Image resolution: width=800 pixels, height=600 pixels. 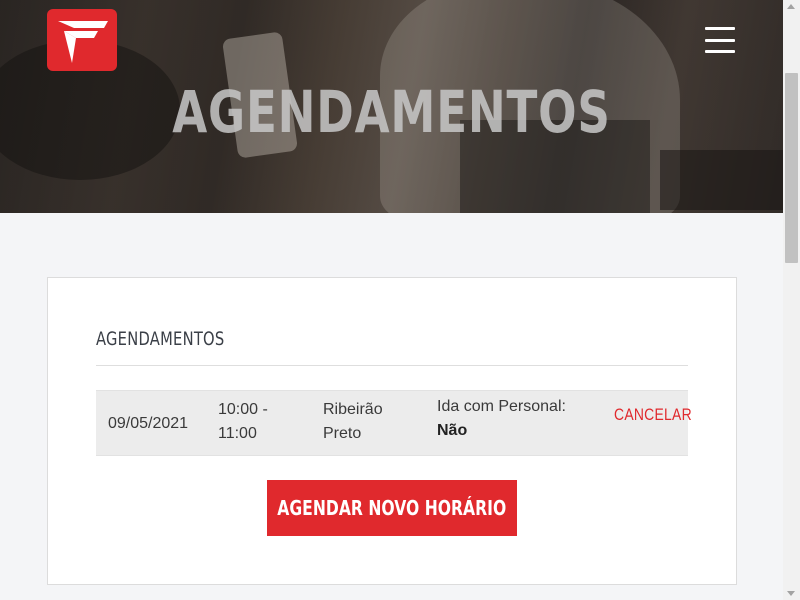 What do you see at coordinates (501, 406) in the screenshot?
I see `personal-label: Ida com Personal:` at bounding box center [501, 406].